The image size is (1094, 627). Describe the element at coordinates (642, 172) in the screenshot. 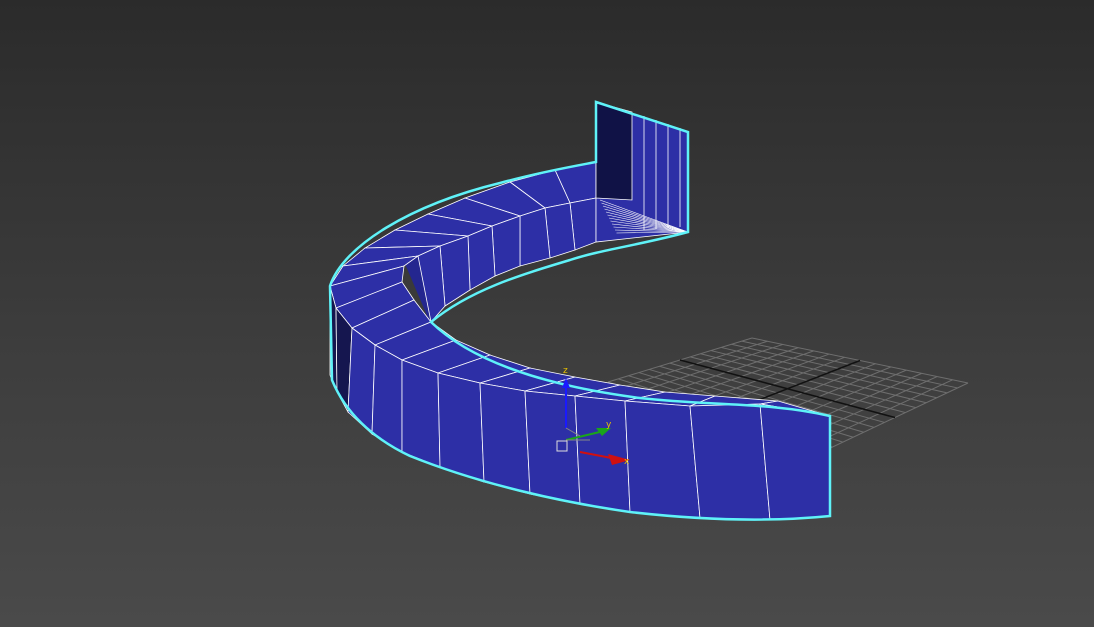

I see `wall-end-panel` at that location.